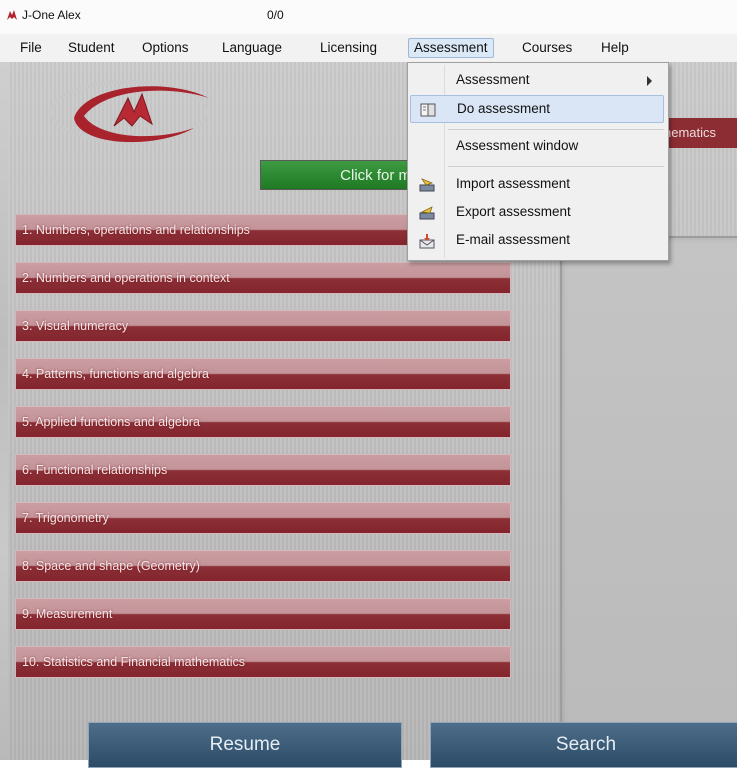 This screenshot has height=768, width=737. What do you see at coordinates (263, 374) in the screenshot?
I see `topic-button-4: 4. Patterns, functions and algebra` at bounding box center [263, 374].